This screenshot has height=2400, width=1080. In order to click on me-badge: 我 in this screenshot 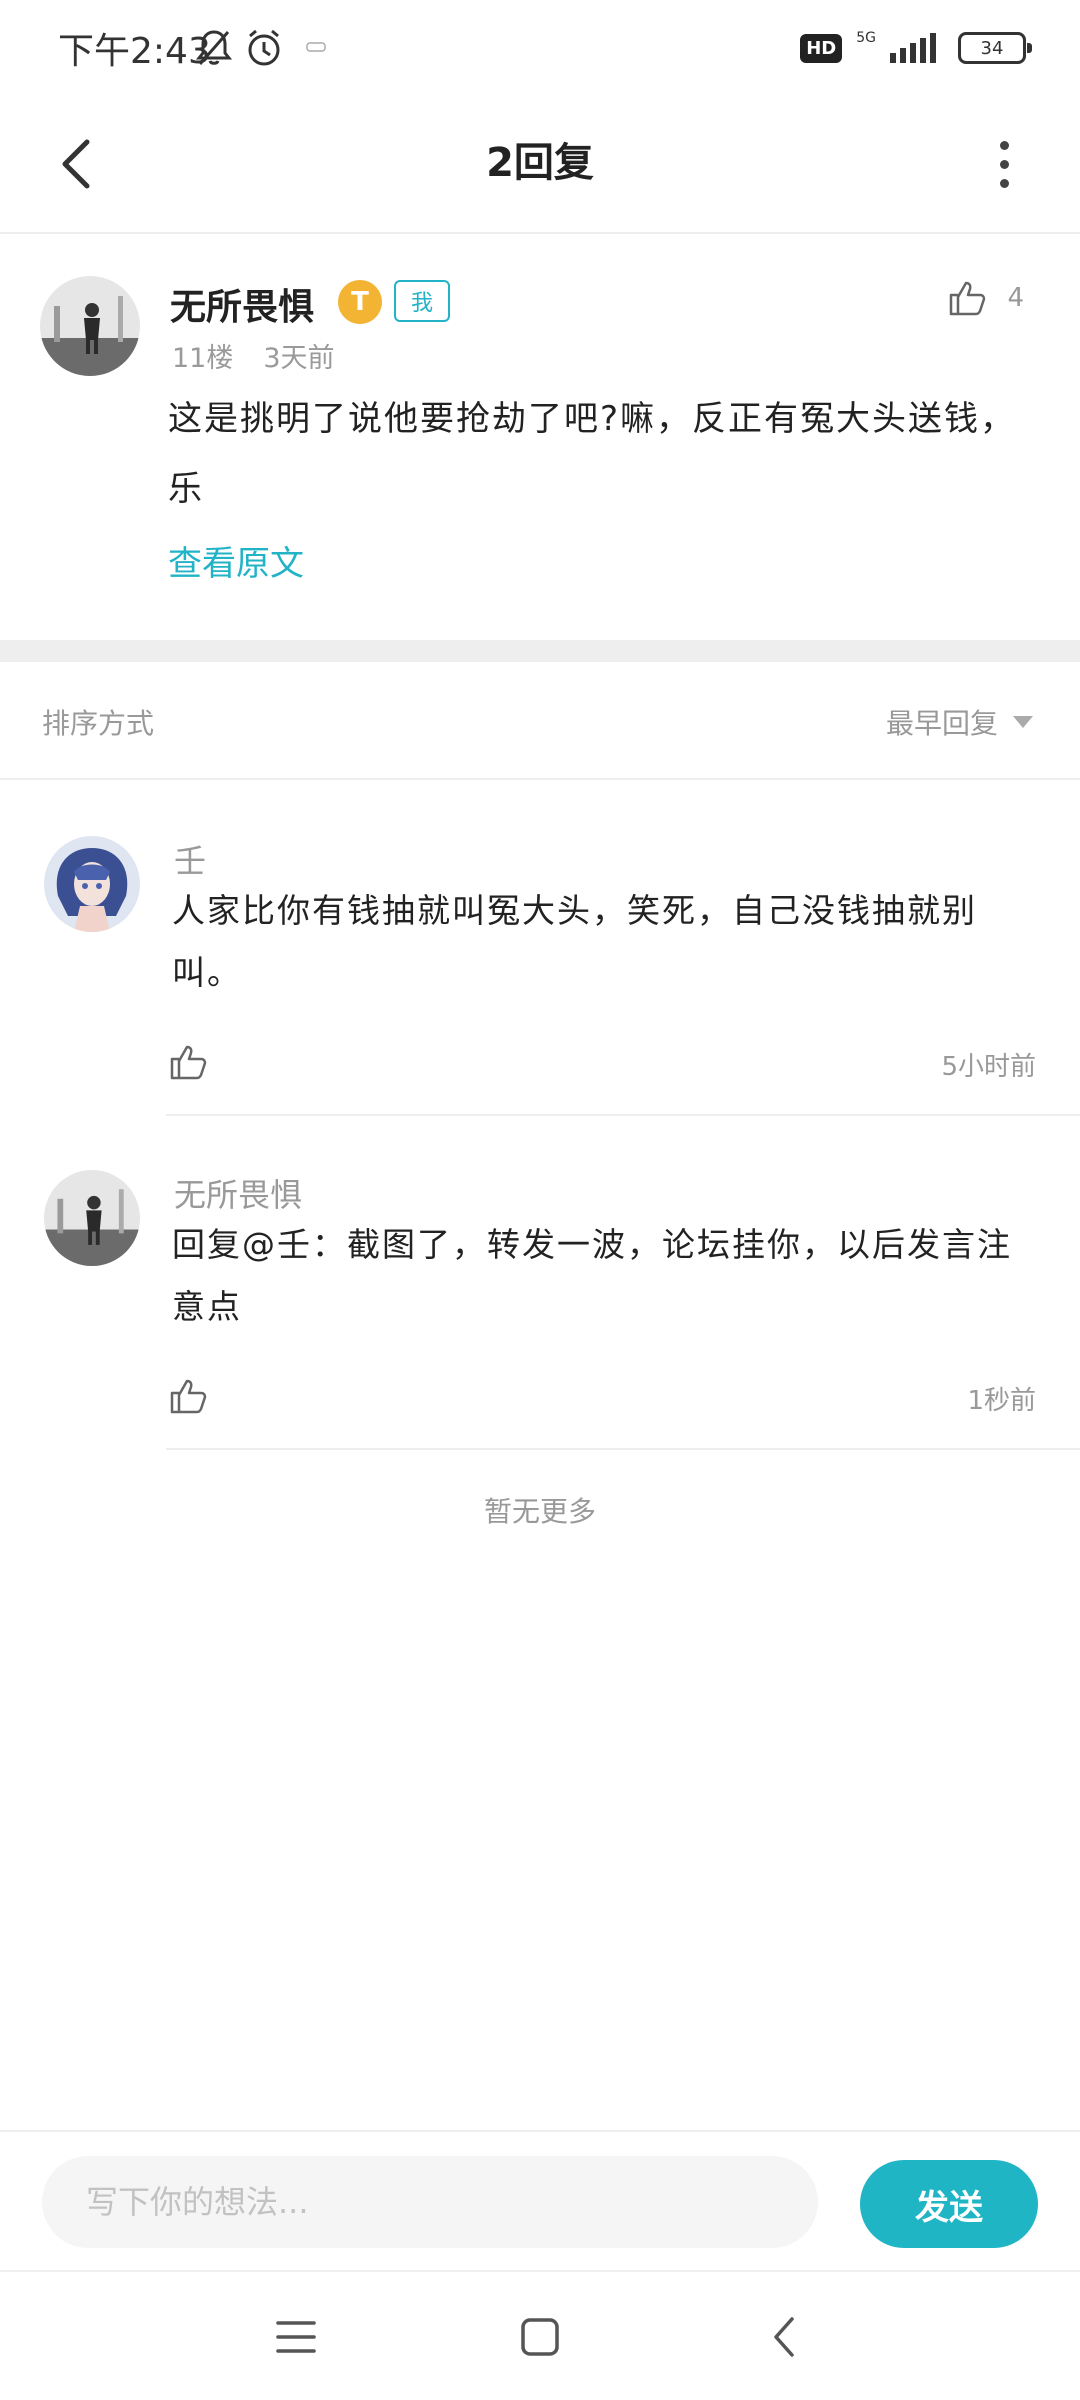, I will do `click(422, 301)`.